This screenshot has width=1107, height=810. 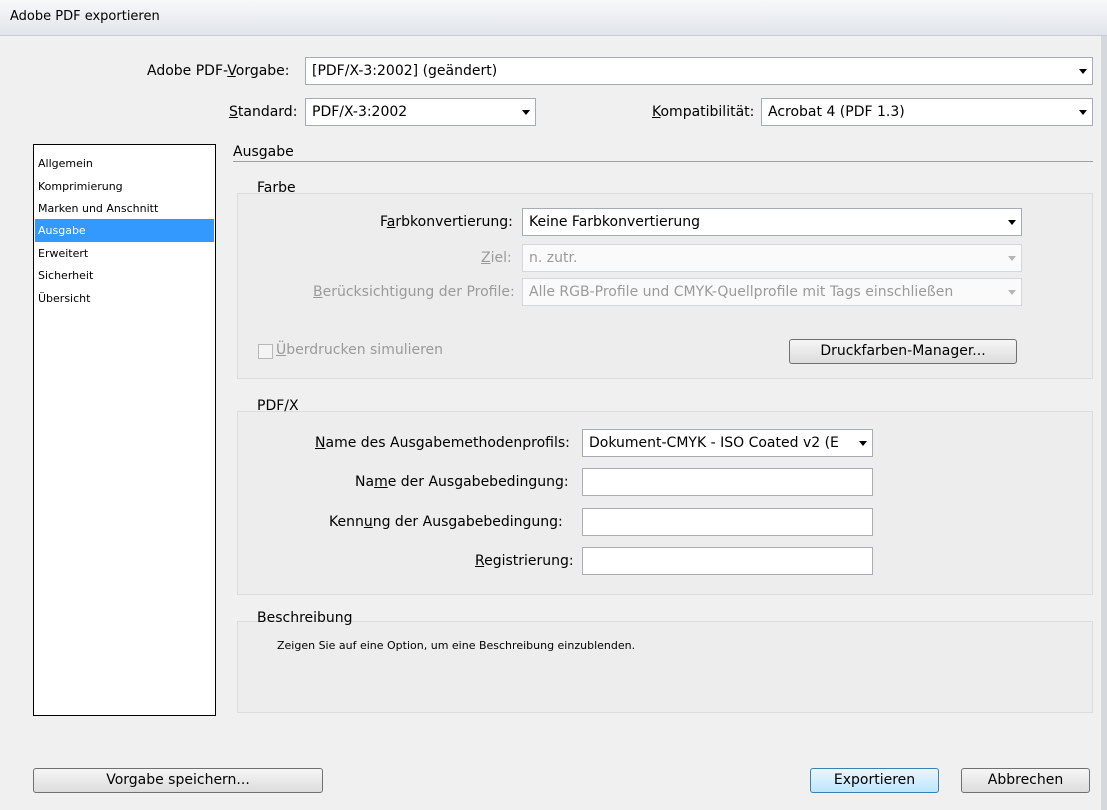 What do you see at coordinates (553, 258) in the screenshot?
I see `target-value: n. zutr.` at bounding box center [553, 258].